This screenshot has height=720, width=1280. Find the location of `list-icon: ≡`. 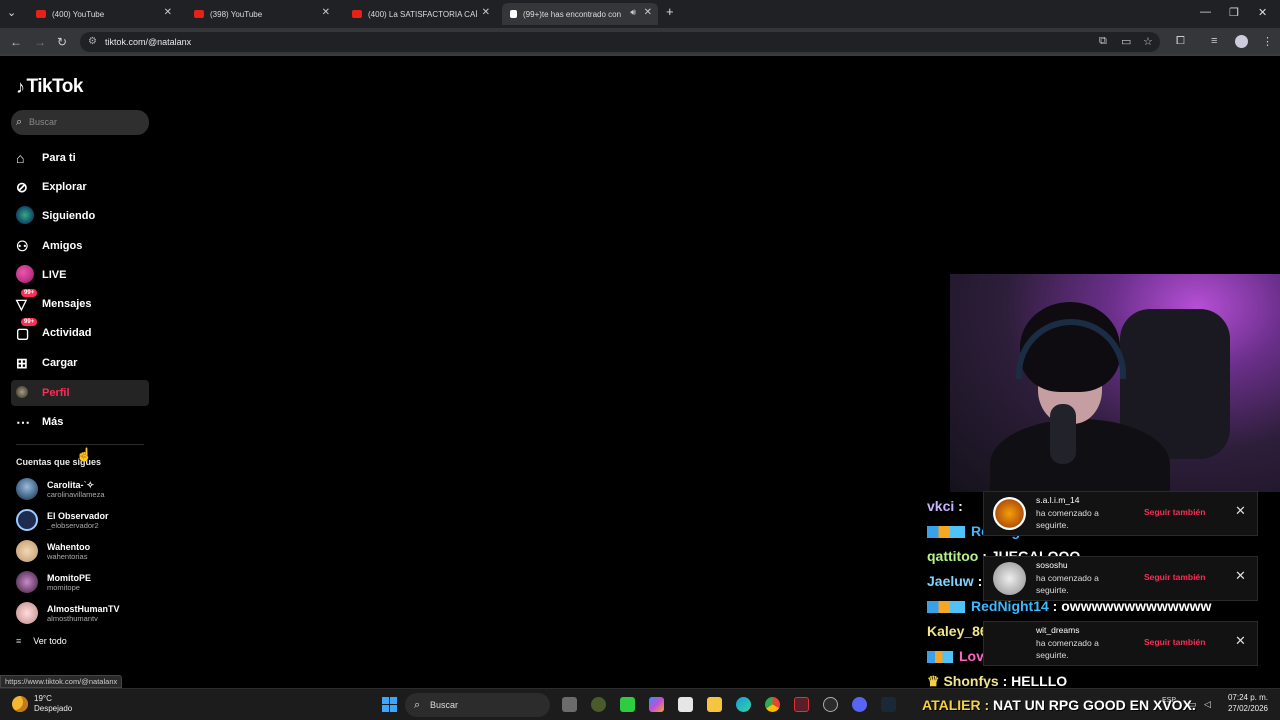

list-icon: ≡ is located at coordinates (19, 641).